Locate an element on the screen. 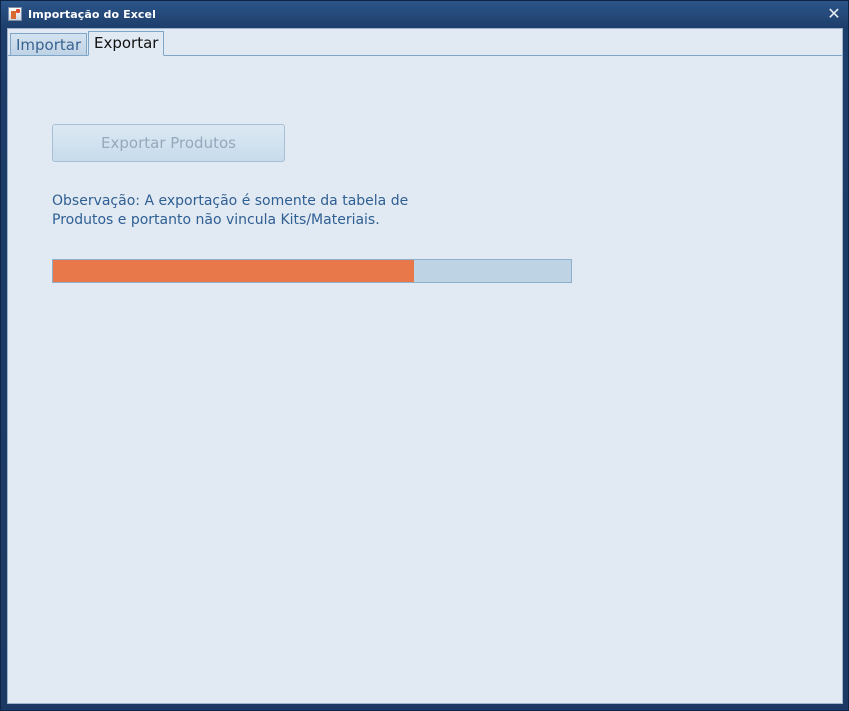 Image resolution: width=849 pixels, height=711 pixels. export-products-button: Exportar Produtos is located at coordinates (168, 143).